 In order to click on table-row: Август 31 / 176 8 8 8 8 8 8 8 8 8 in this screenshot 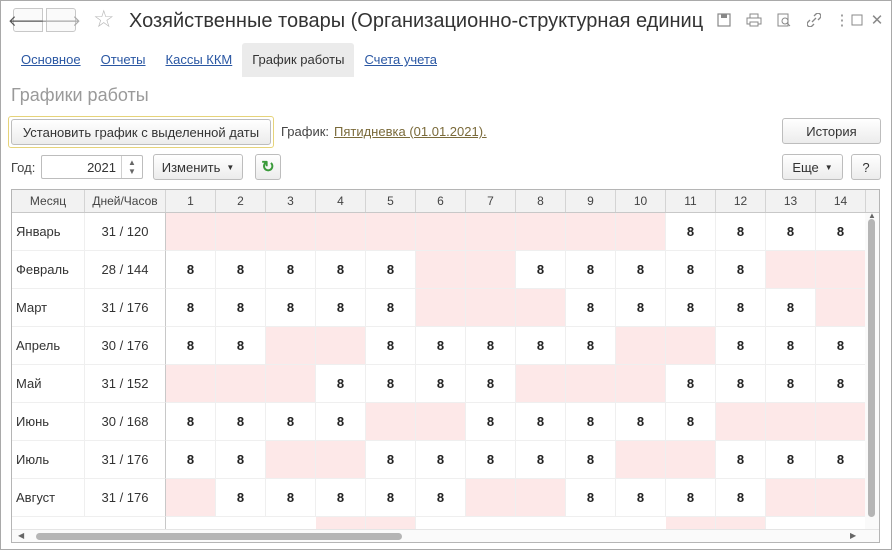, I will do `click(445, 498)`.